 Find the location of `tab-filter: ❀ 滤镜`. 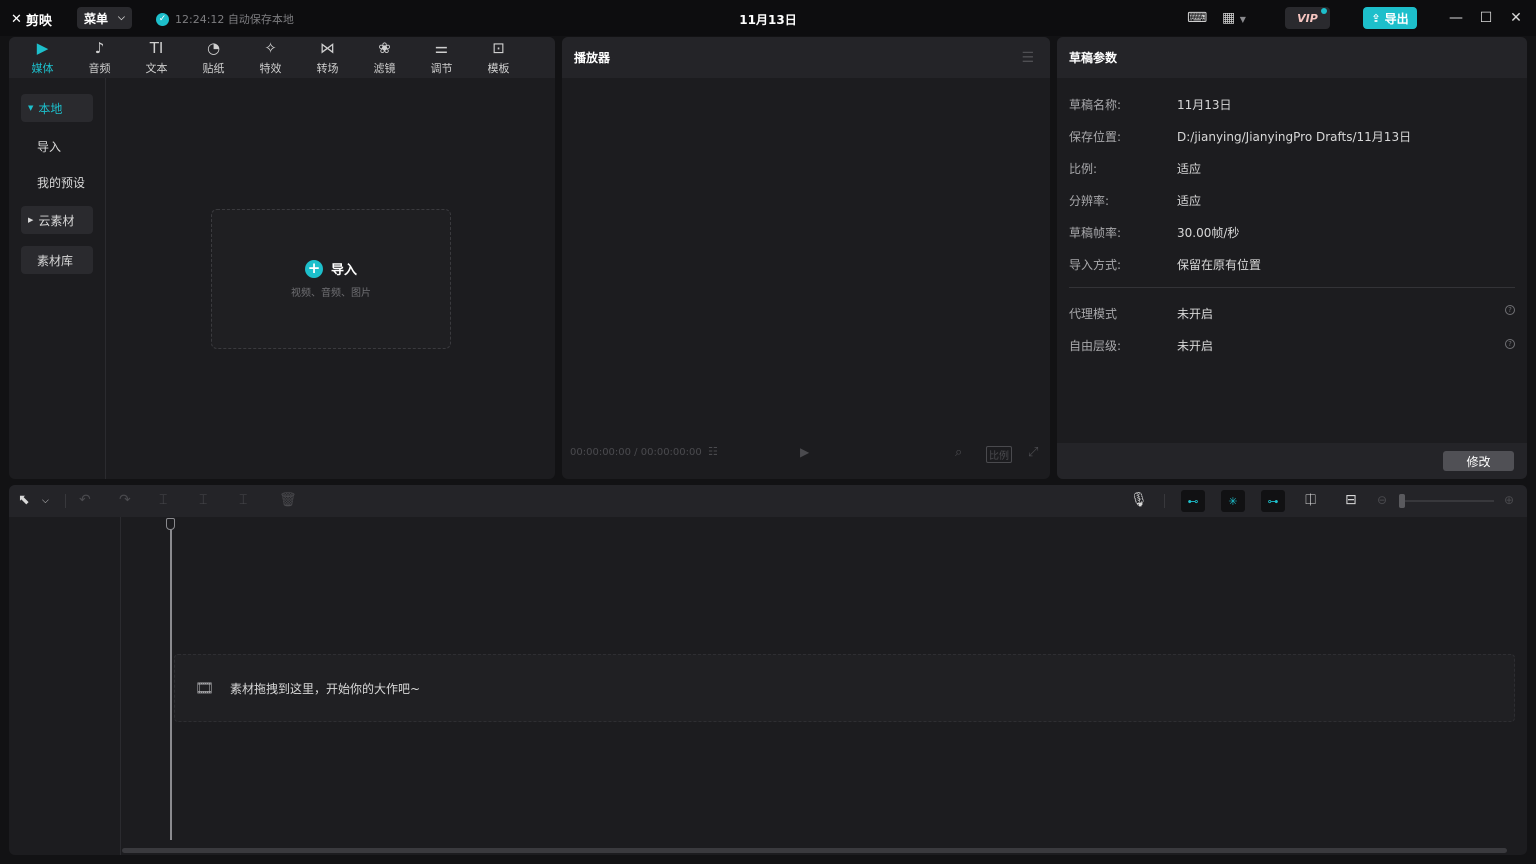

tab-filter: ❀ 滤镜 is located at coordinates (384, 57).